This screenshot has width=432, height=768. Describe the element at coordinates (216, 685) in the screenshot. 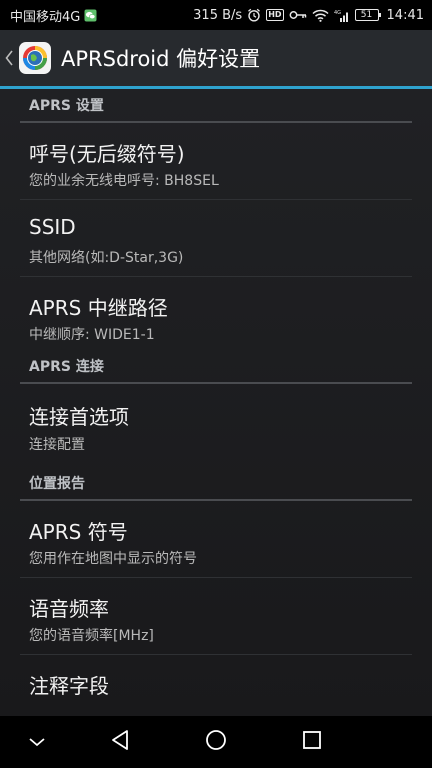

I see `pref-comment-field: 注释字段` at that location.